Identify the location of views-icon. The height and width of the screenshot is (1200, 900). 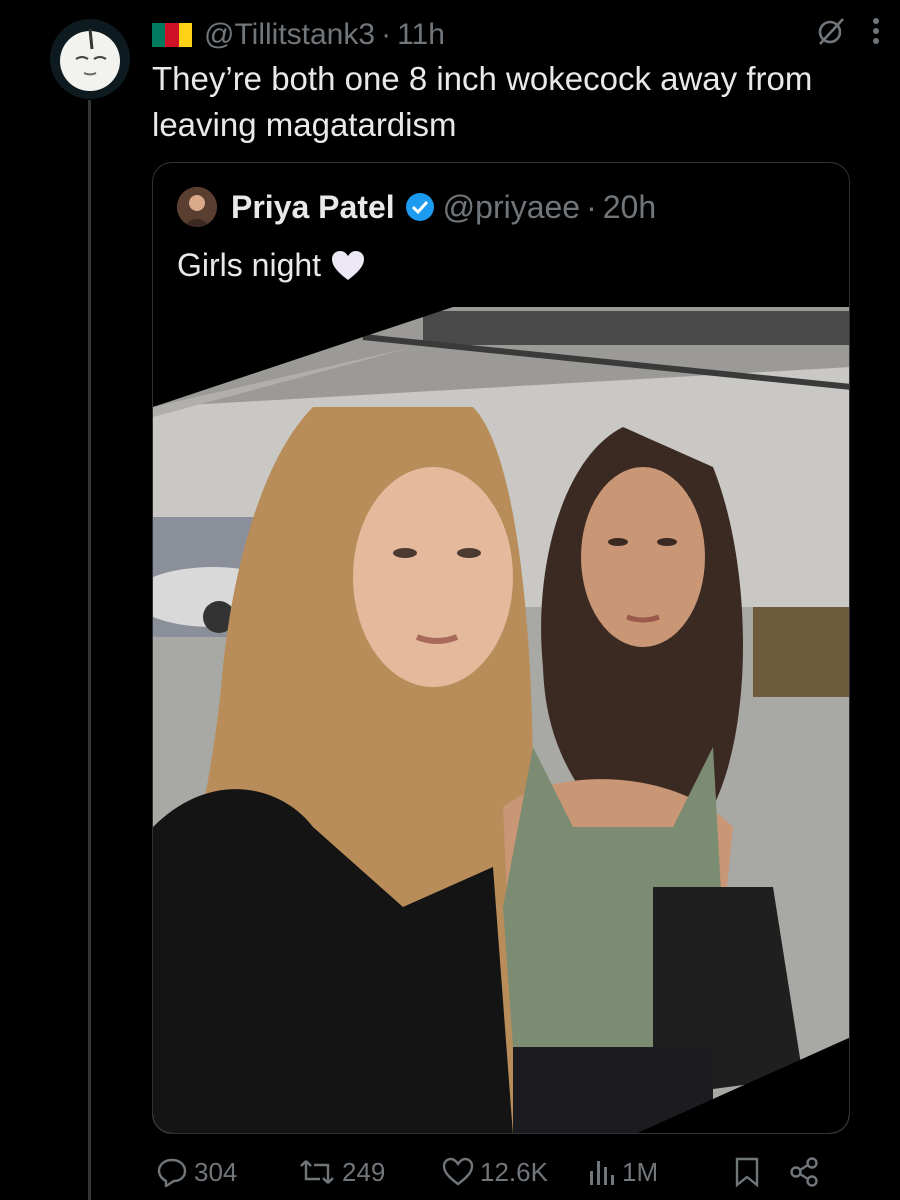
(602, 1173).